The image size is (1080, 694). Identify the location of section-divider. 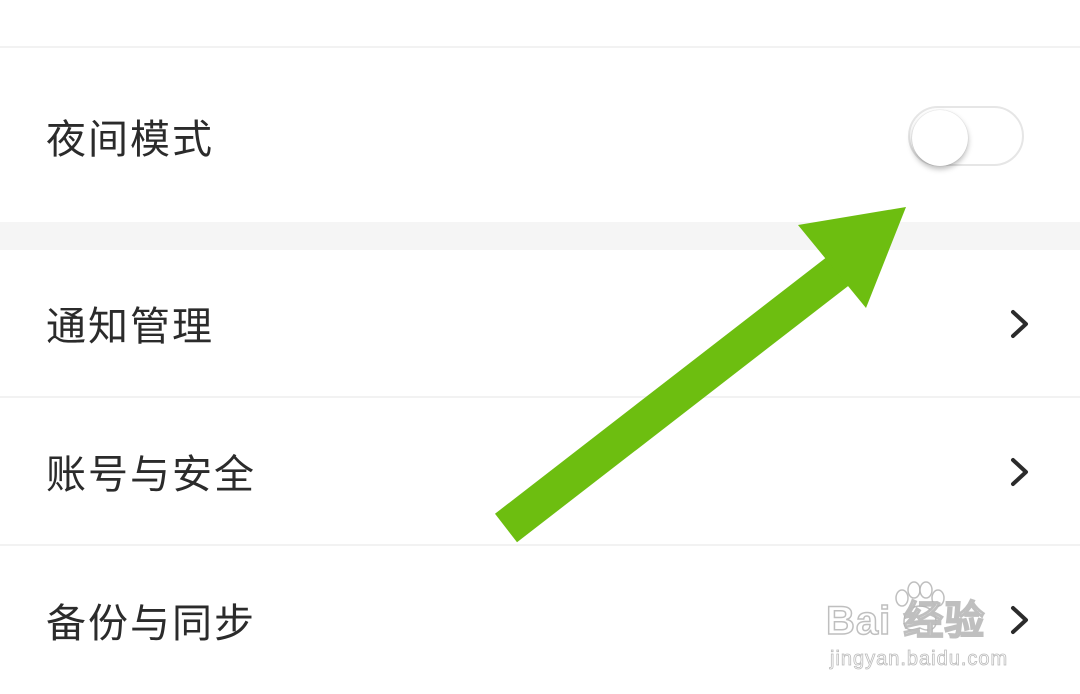
(540, 236).